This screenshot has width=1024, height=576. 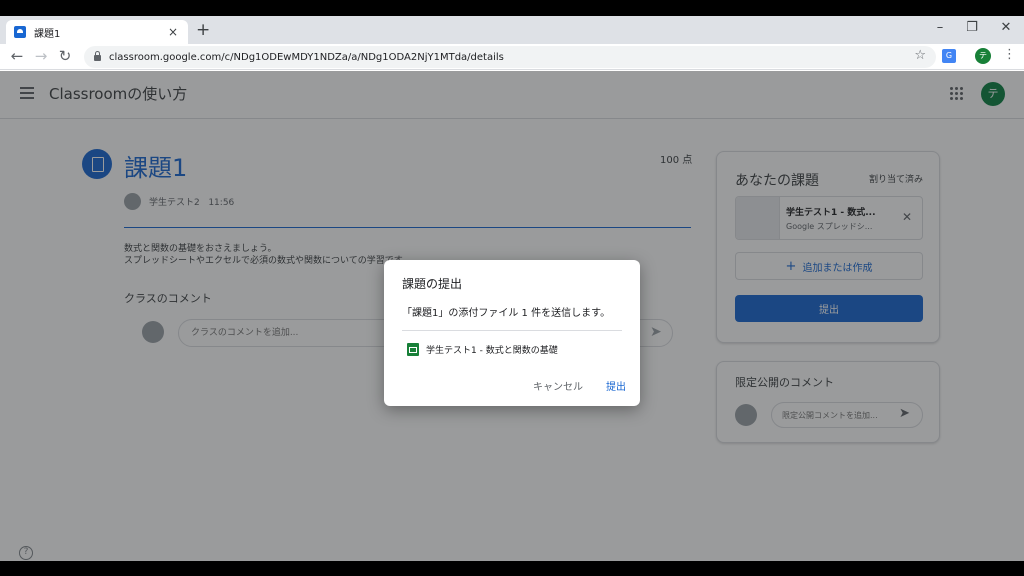 I want to click on google-sheets-icon, so click(x=413, y=349).